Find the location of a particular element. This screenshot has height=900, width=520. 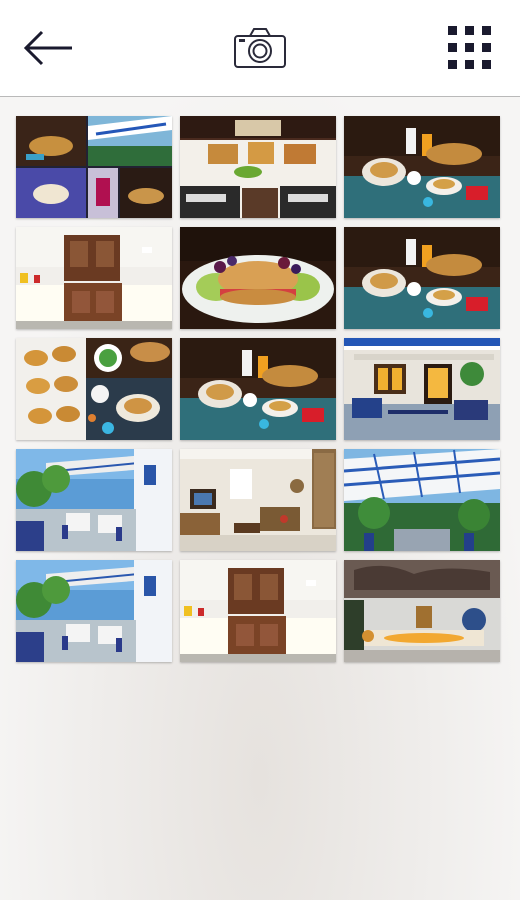

grid-icon is located at coordinates (469, 47).